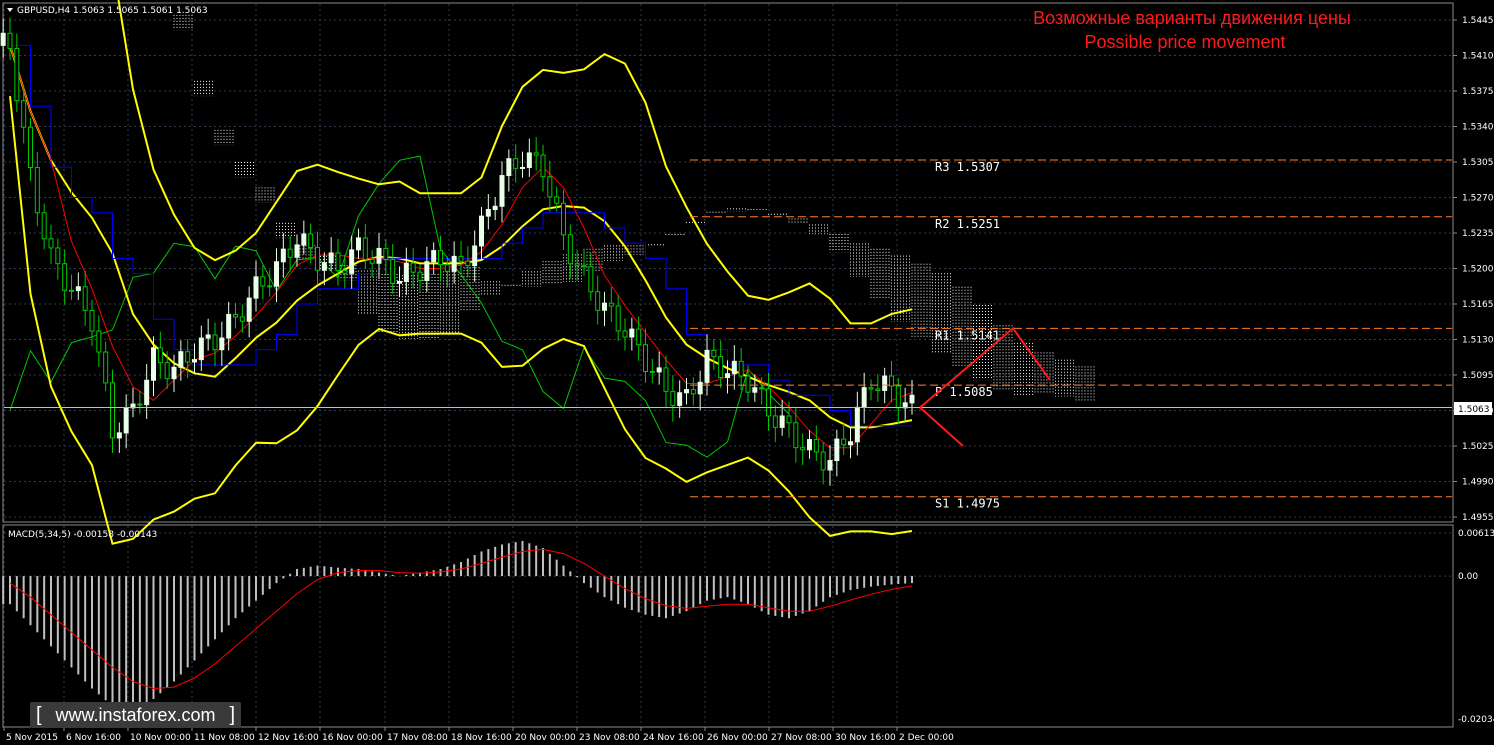 This screenshot has width=1494, height=745. I want to click on y-tick-label: 1.4990, so click(1478, 483).